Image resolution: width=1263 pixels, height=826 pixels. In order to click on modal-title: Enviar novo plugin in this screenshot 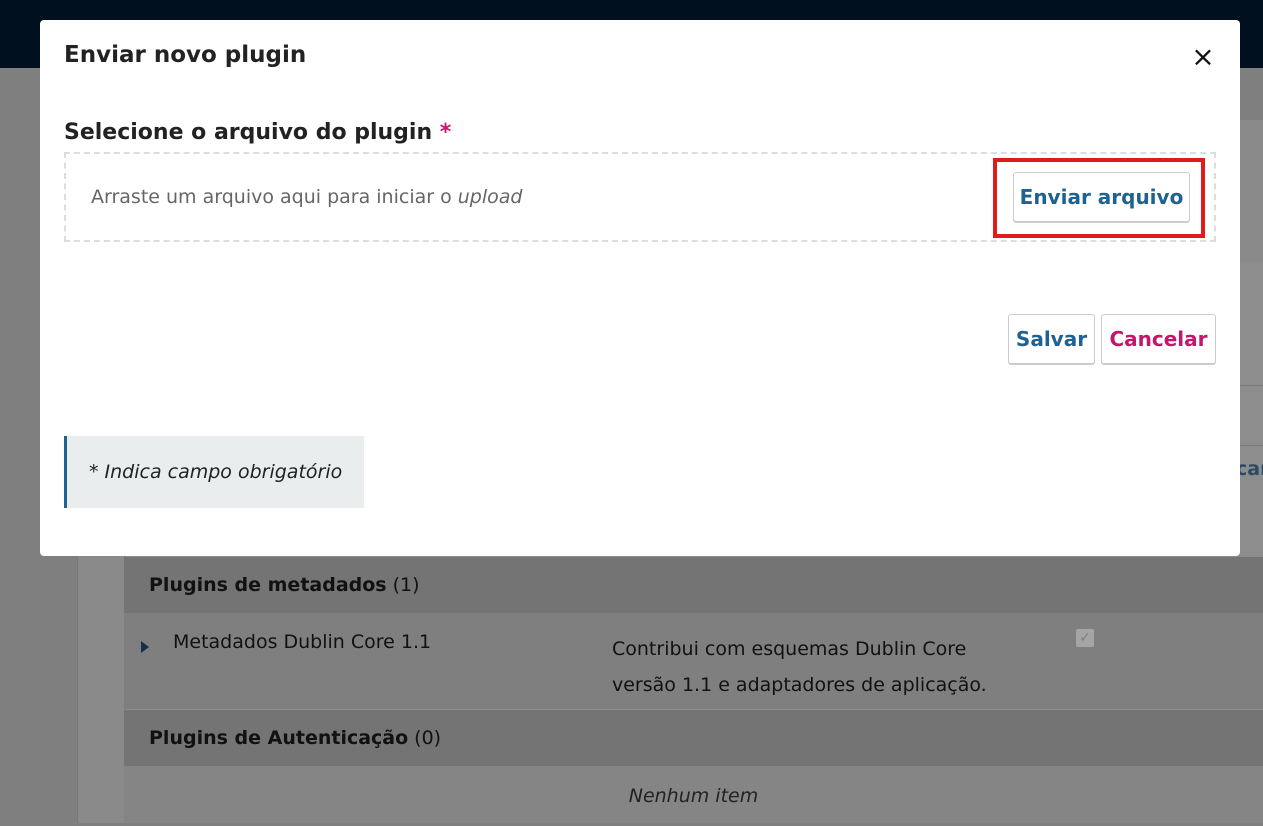, I will do `click(185, 55)`.